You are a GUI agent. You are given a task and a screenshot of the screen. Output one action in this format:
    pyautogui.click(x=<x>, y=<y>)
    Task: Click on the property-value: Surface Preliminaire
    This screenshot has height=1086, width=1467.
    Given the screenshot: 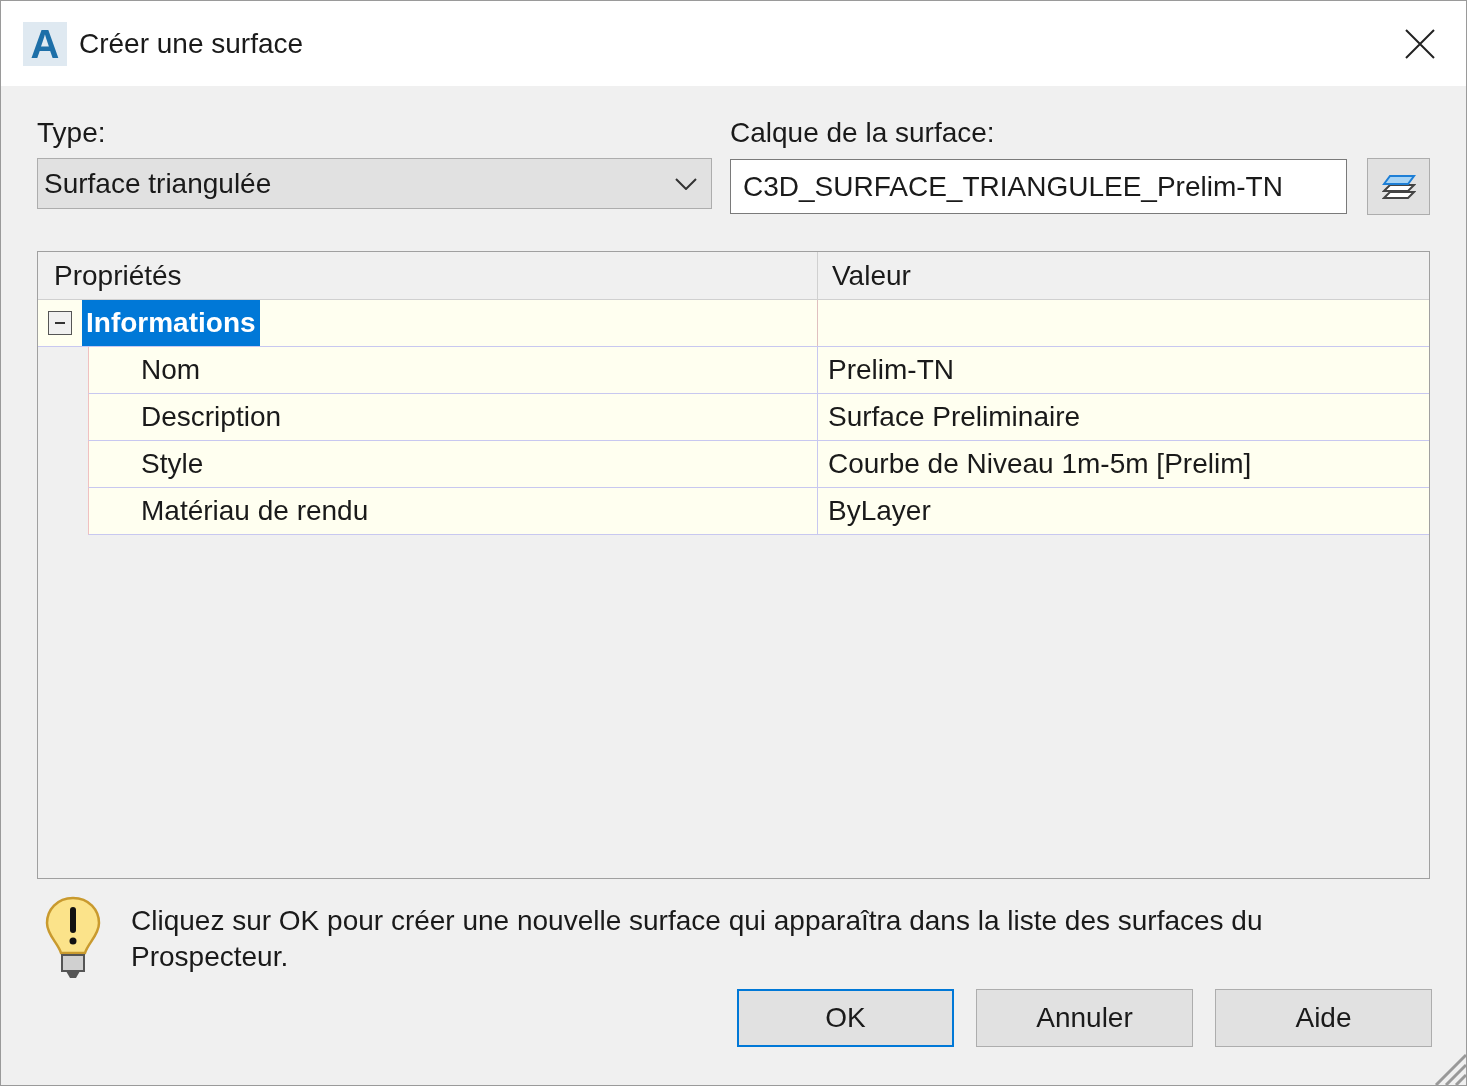 What is the action you would take?
    pyautogui.click(x=1123, y=417)
    